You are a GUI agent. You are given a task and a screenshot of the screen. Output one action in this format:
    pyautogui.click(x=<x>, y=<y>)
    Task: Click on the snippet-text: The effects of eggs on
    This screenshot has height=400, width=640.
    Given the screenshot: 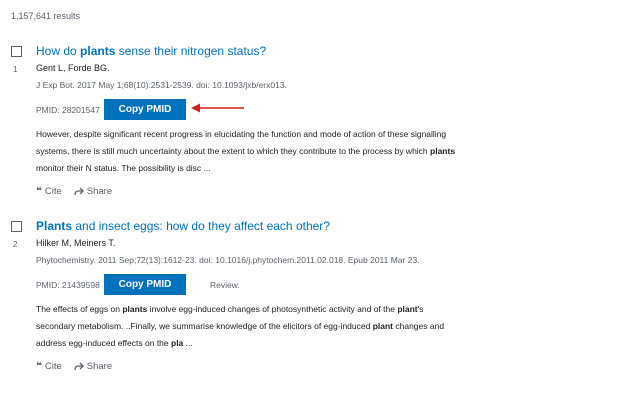 What is the action you would take?
    pyautogui.click(x=79, y=309)
    